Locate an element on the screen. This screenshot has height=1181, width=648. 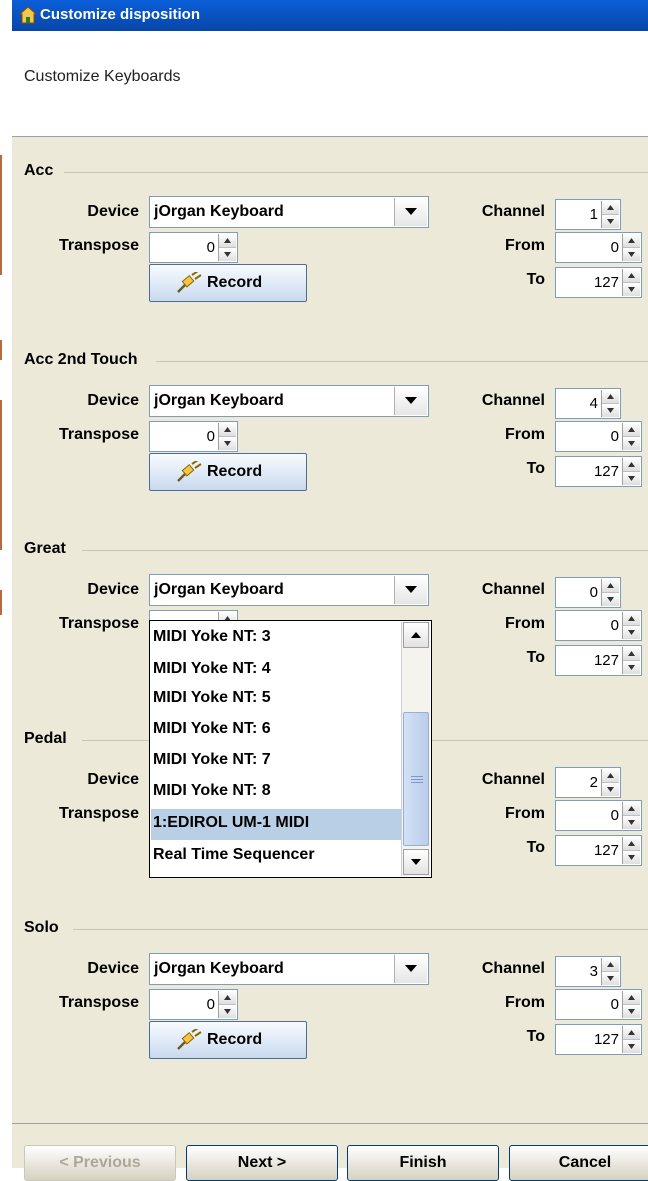
scroll-up-button is located at coordinates (416, 635).